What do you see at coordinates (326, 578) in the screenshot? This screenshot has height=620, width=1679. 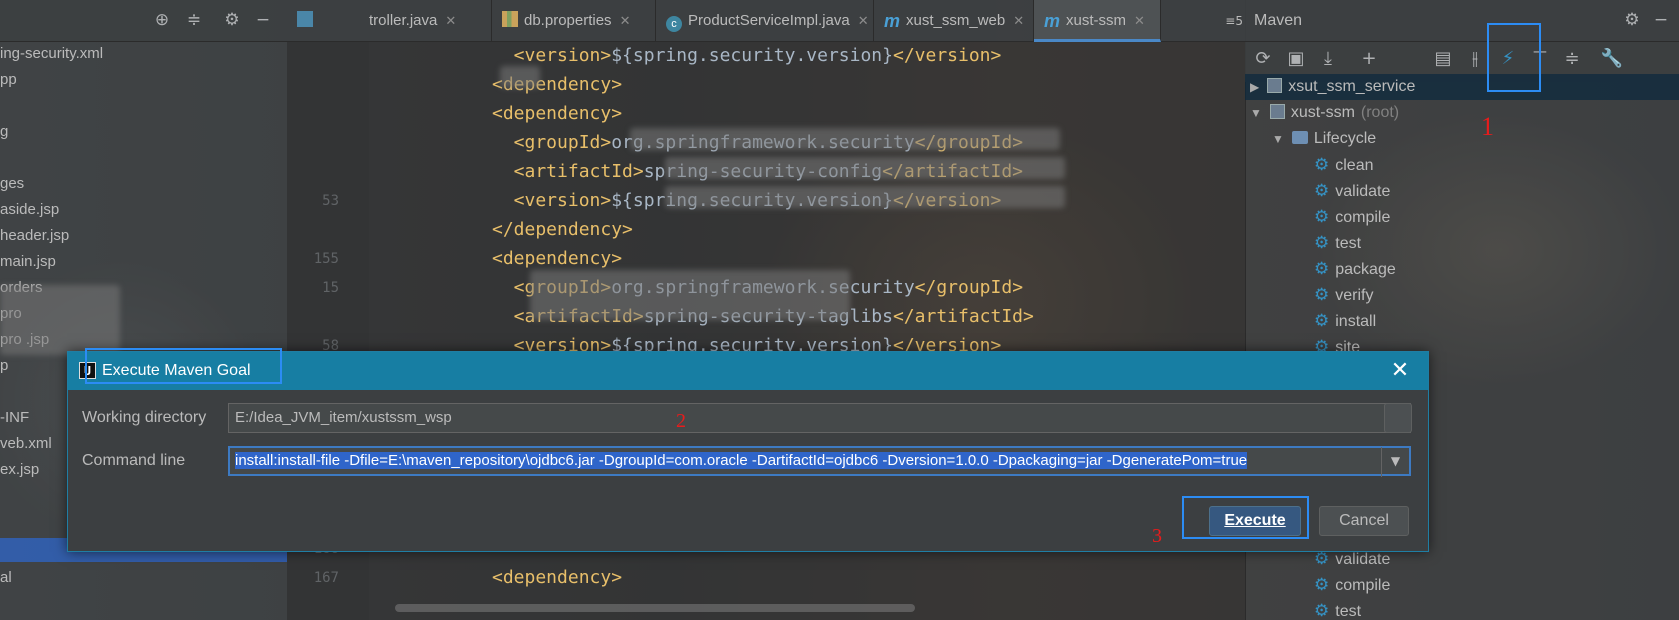 I see `line-number: 167` at bounding box center [326, 578].